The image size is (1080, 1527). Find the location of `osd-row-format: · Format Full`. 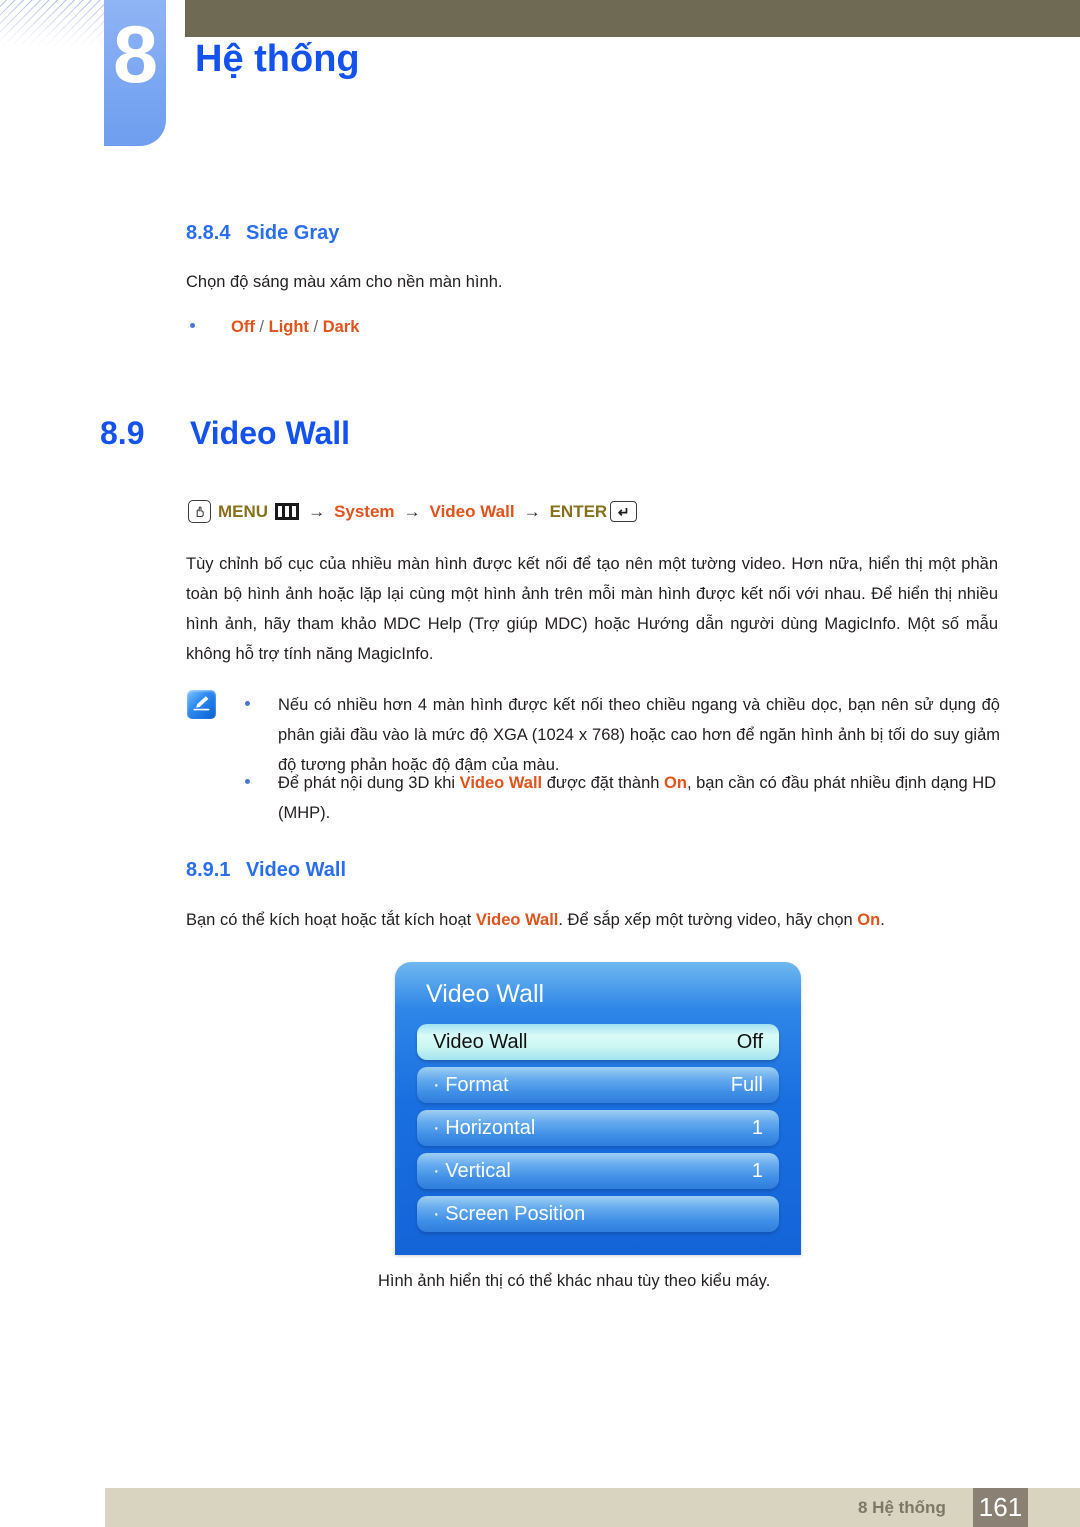

osd-row-format: · Format Full is located at coordinates (598, 1085).